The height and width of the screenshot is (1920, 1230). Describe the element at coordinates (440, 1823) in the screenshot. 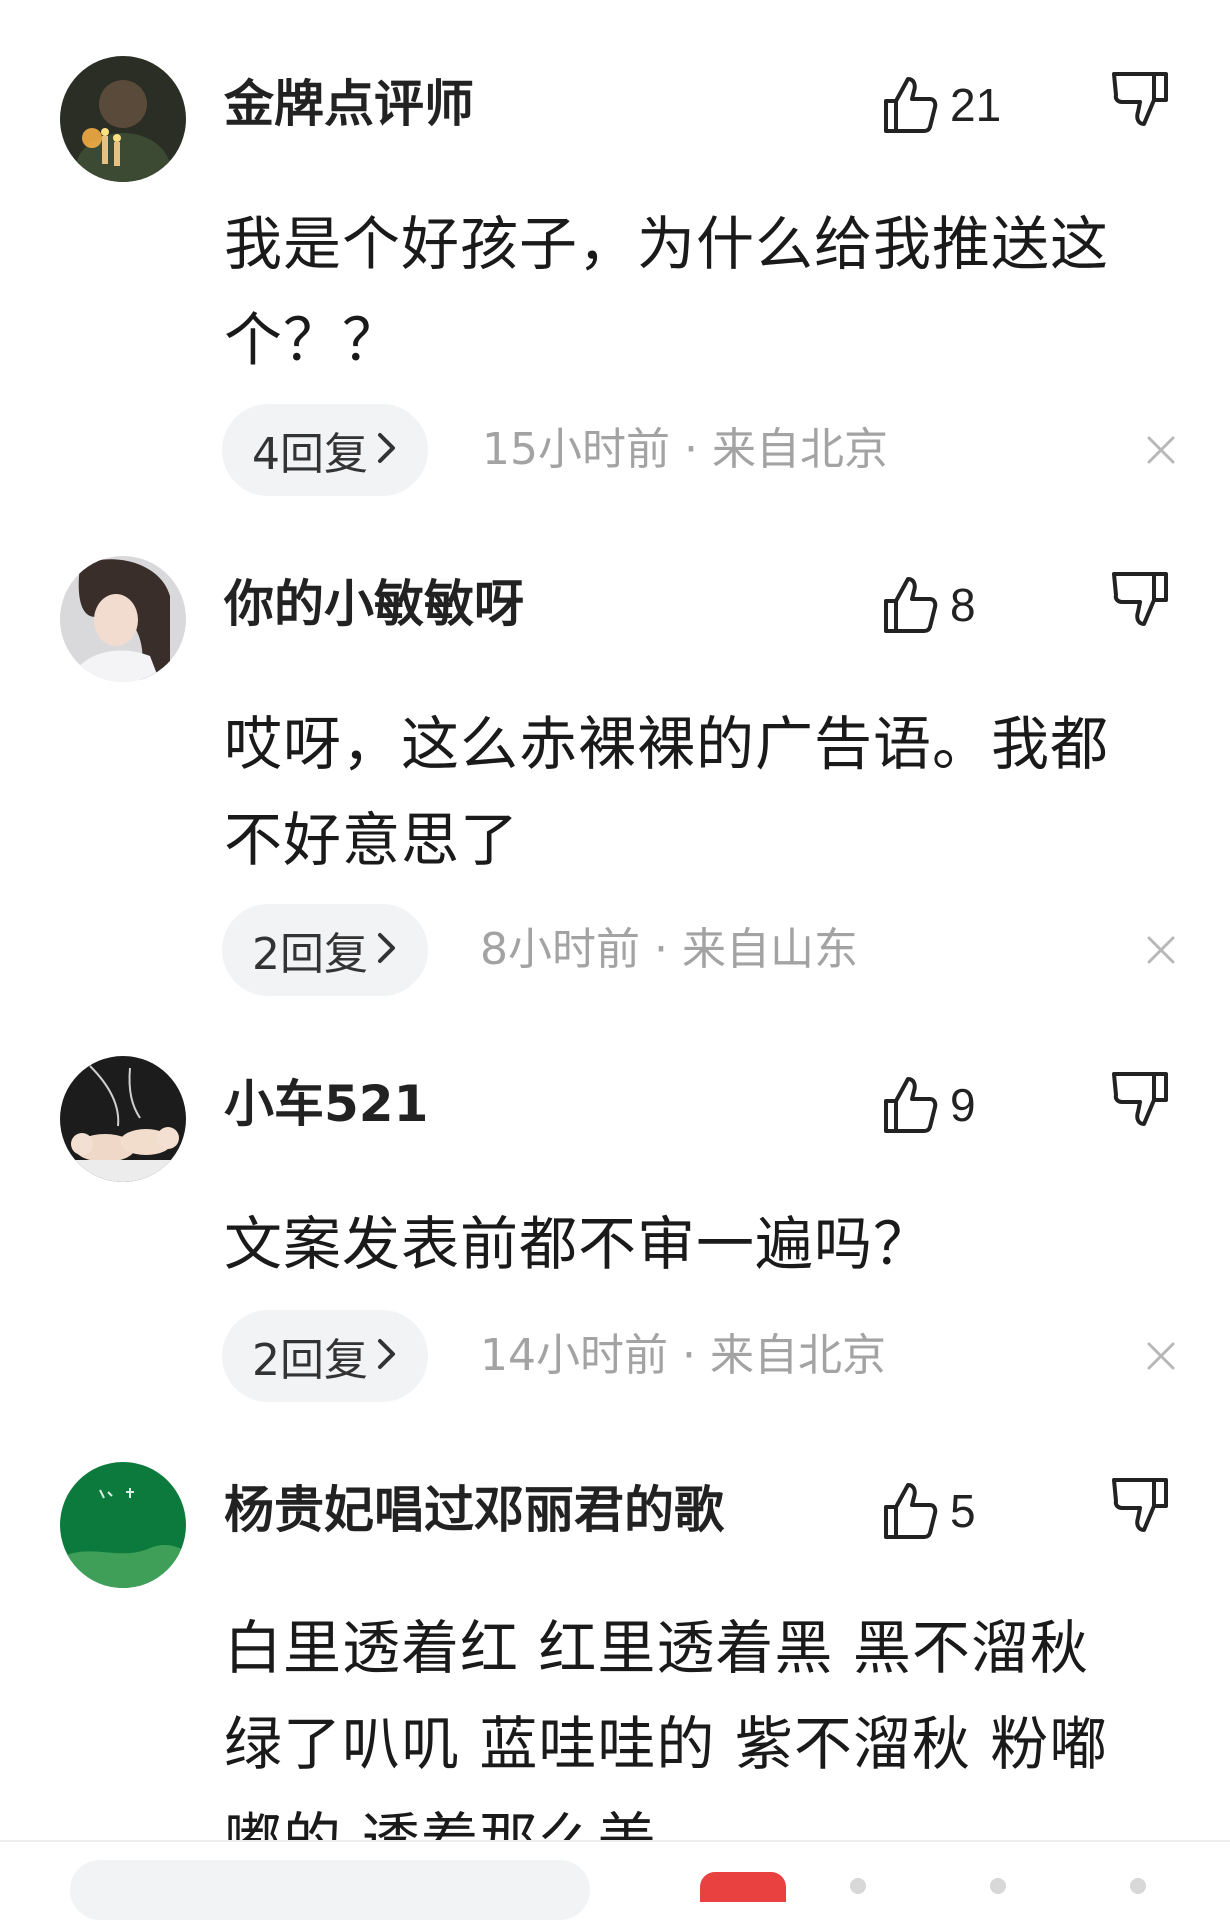

I see `comment-text-line: 嘟的 透着那么美` at that location.